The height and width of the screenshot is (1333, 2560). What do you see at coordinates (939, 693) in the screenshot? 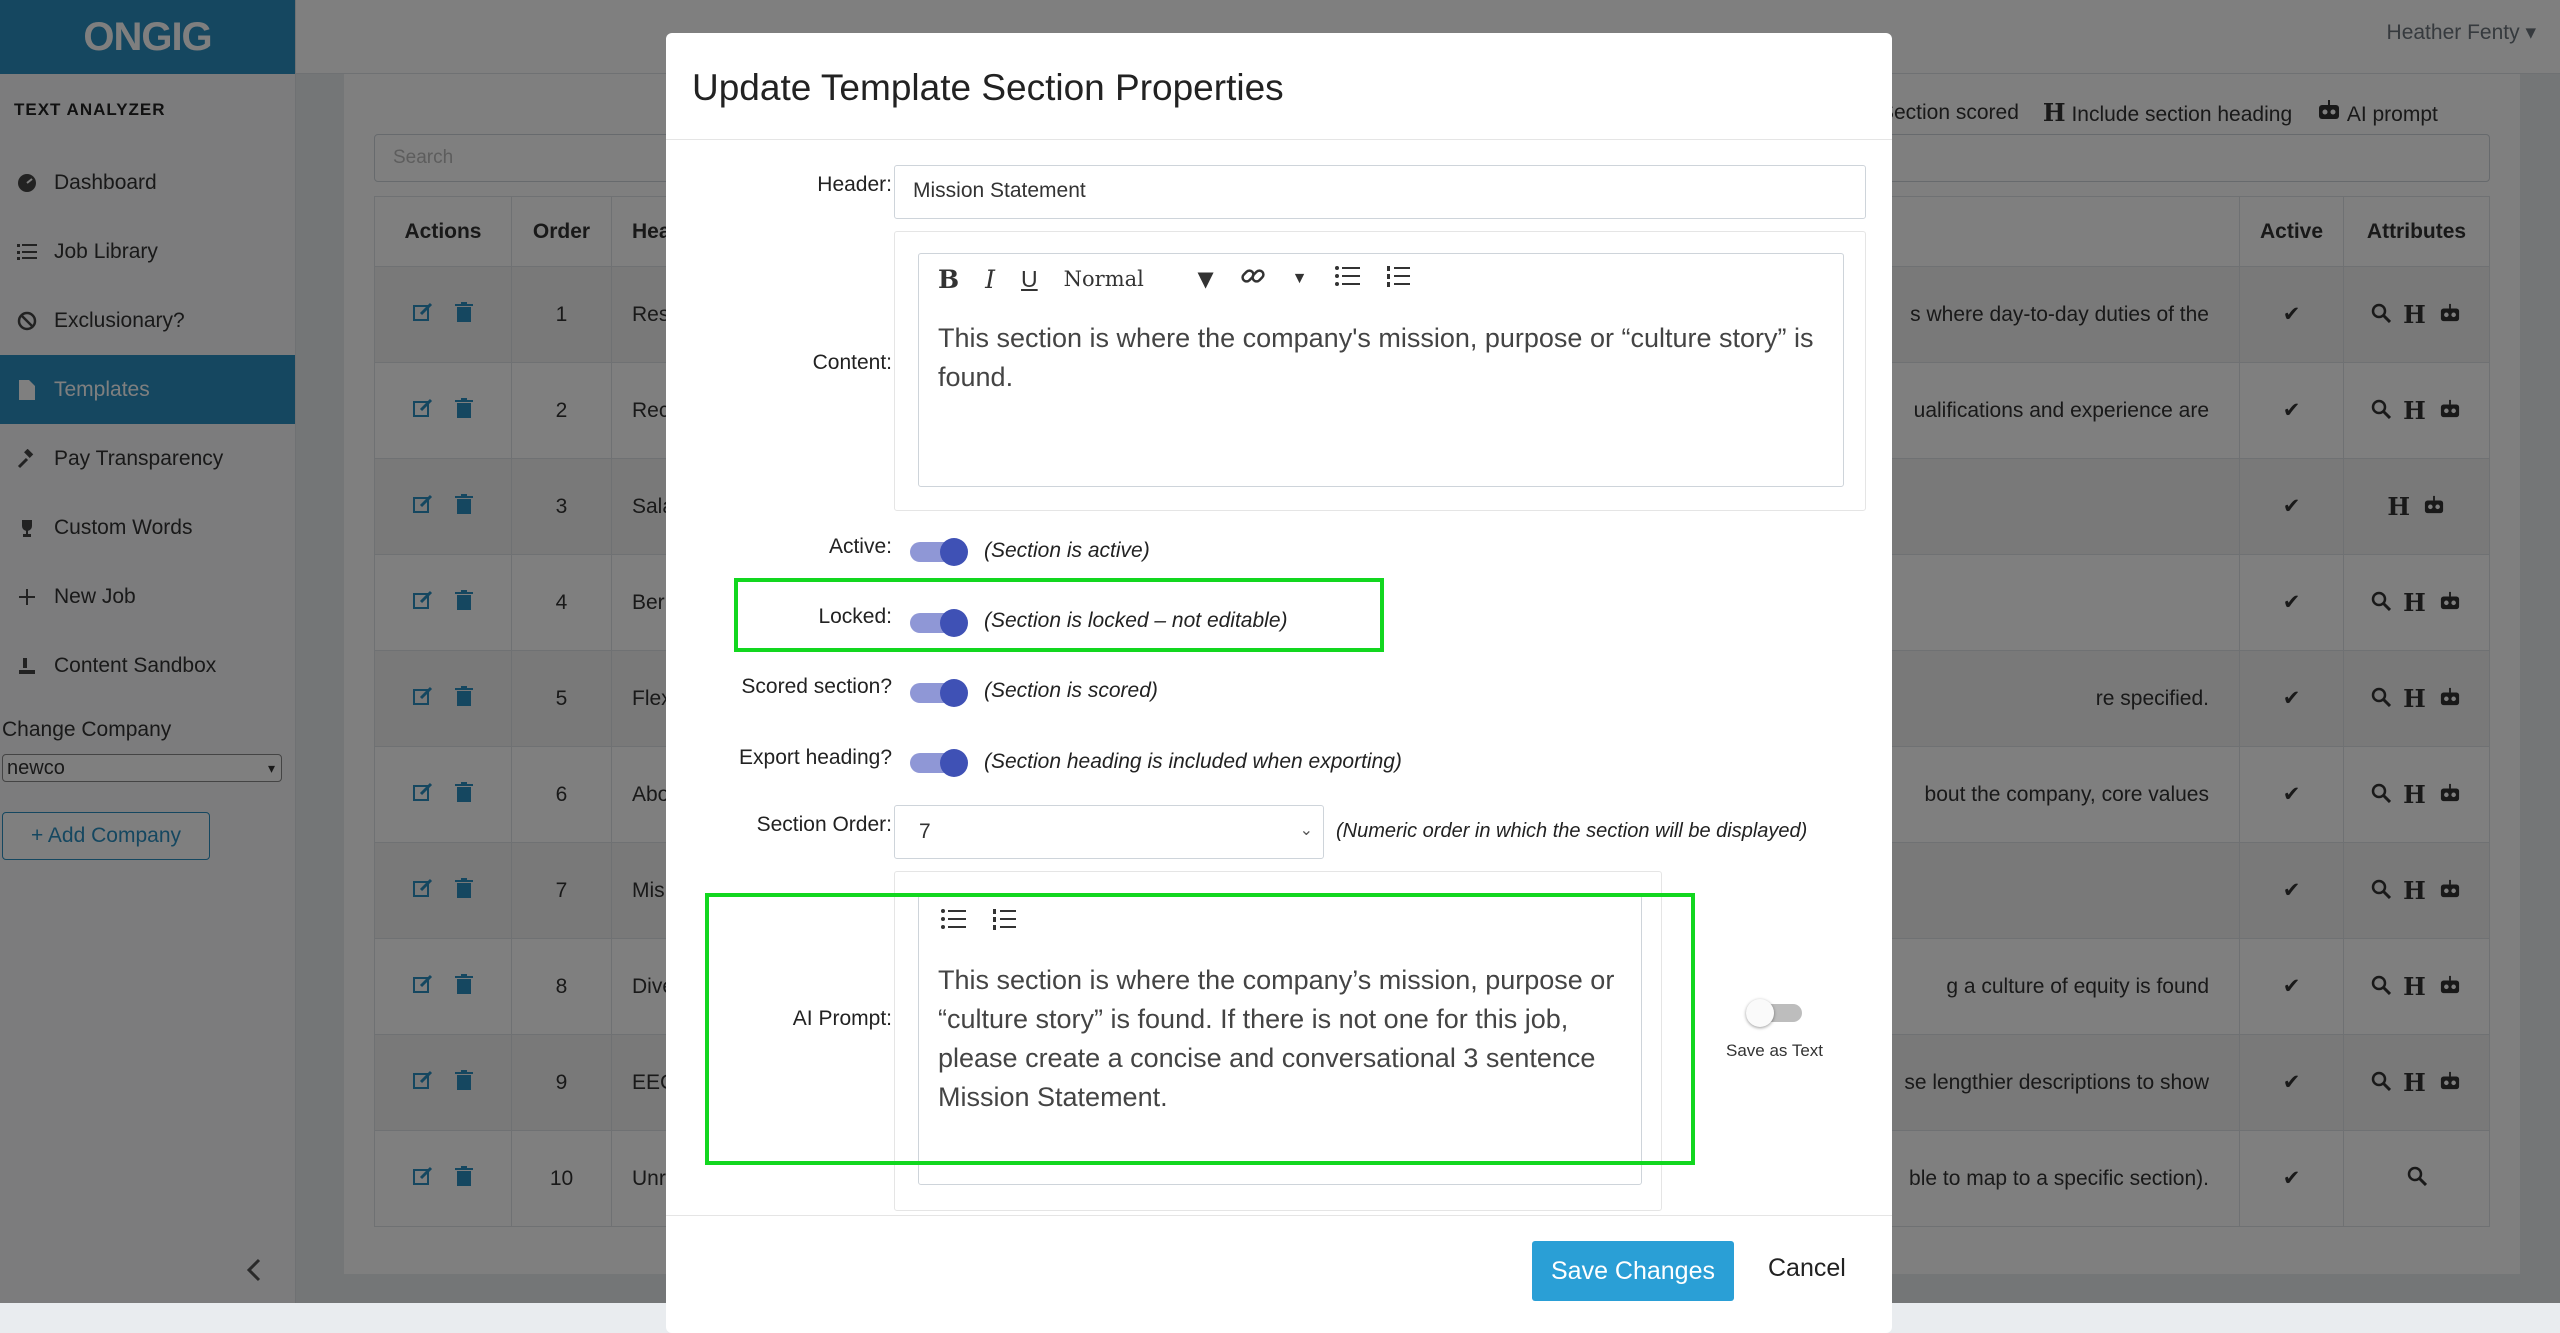
I see `scored-toggle` at bounding box center [939, 693].